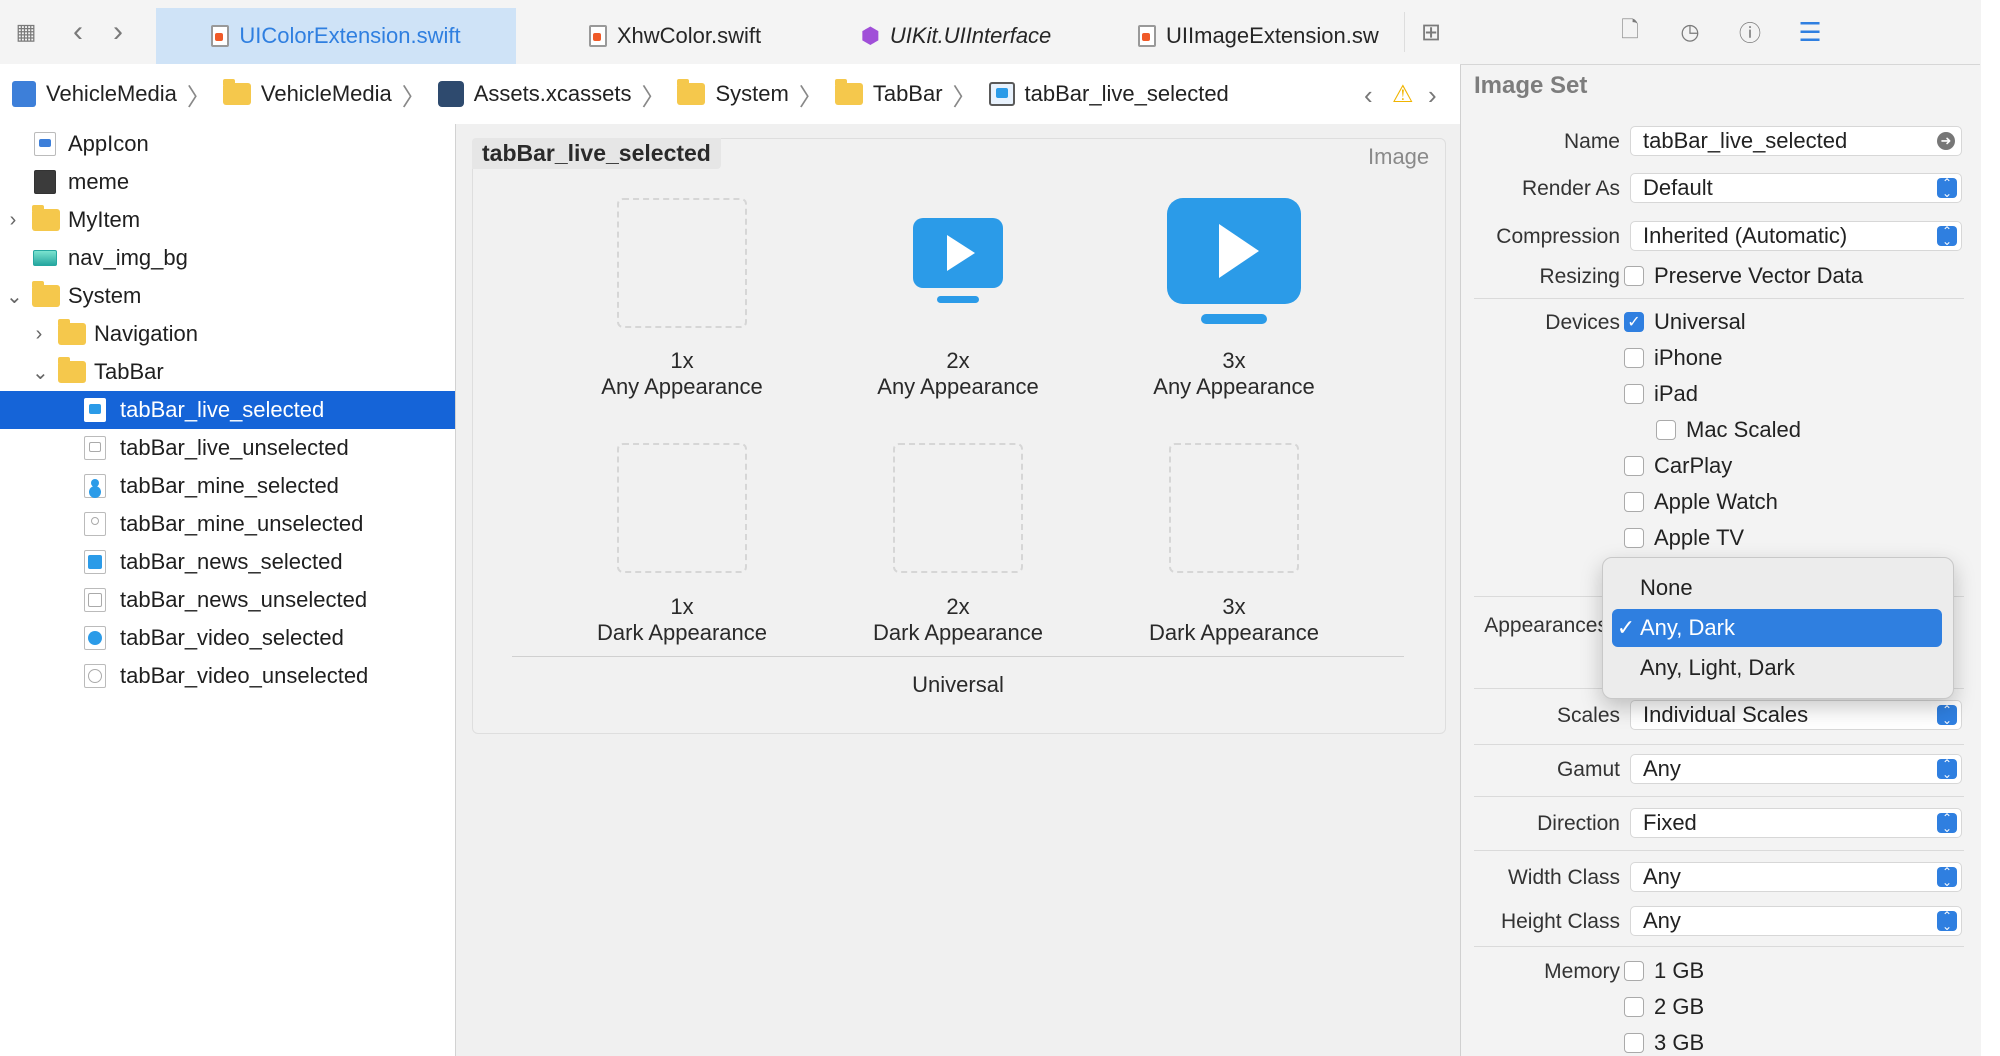 The image size is (2000, 1056). What do you see at coordinates (1777, 628) in the screenshot?
I see `popup-option-any-dark: ✓ Any, Dark` at bounding box center [1777, 628].